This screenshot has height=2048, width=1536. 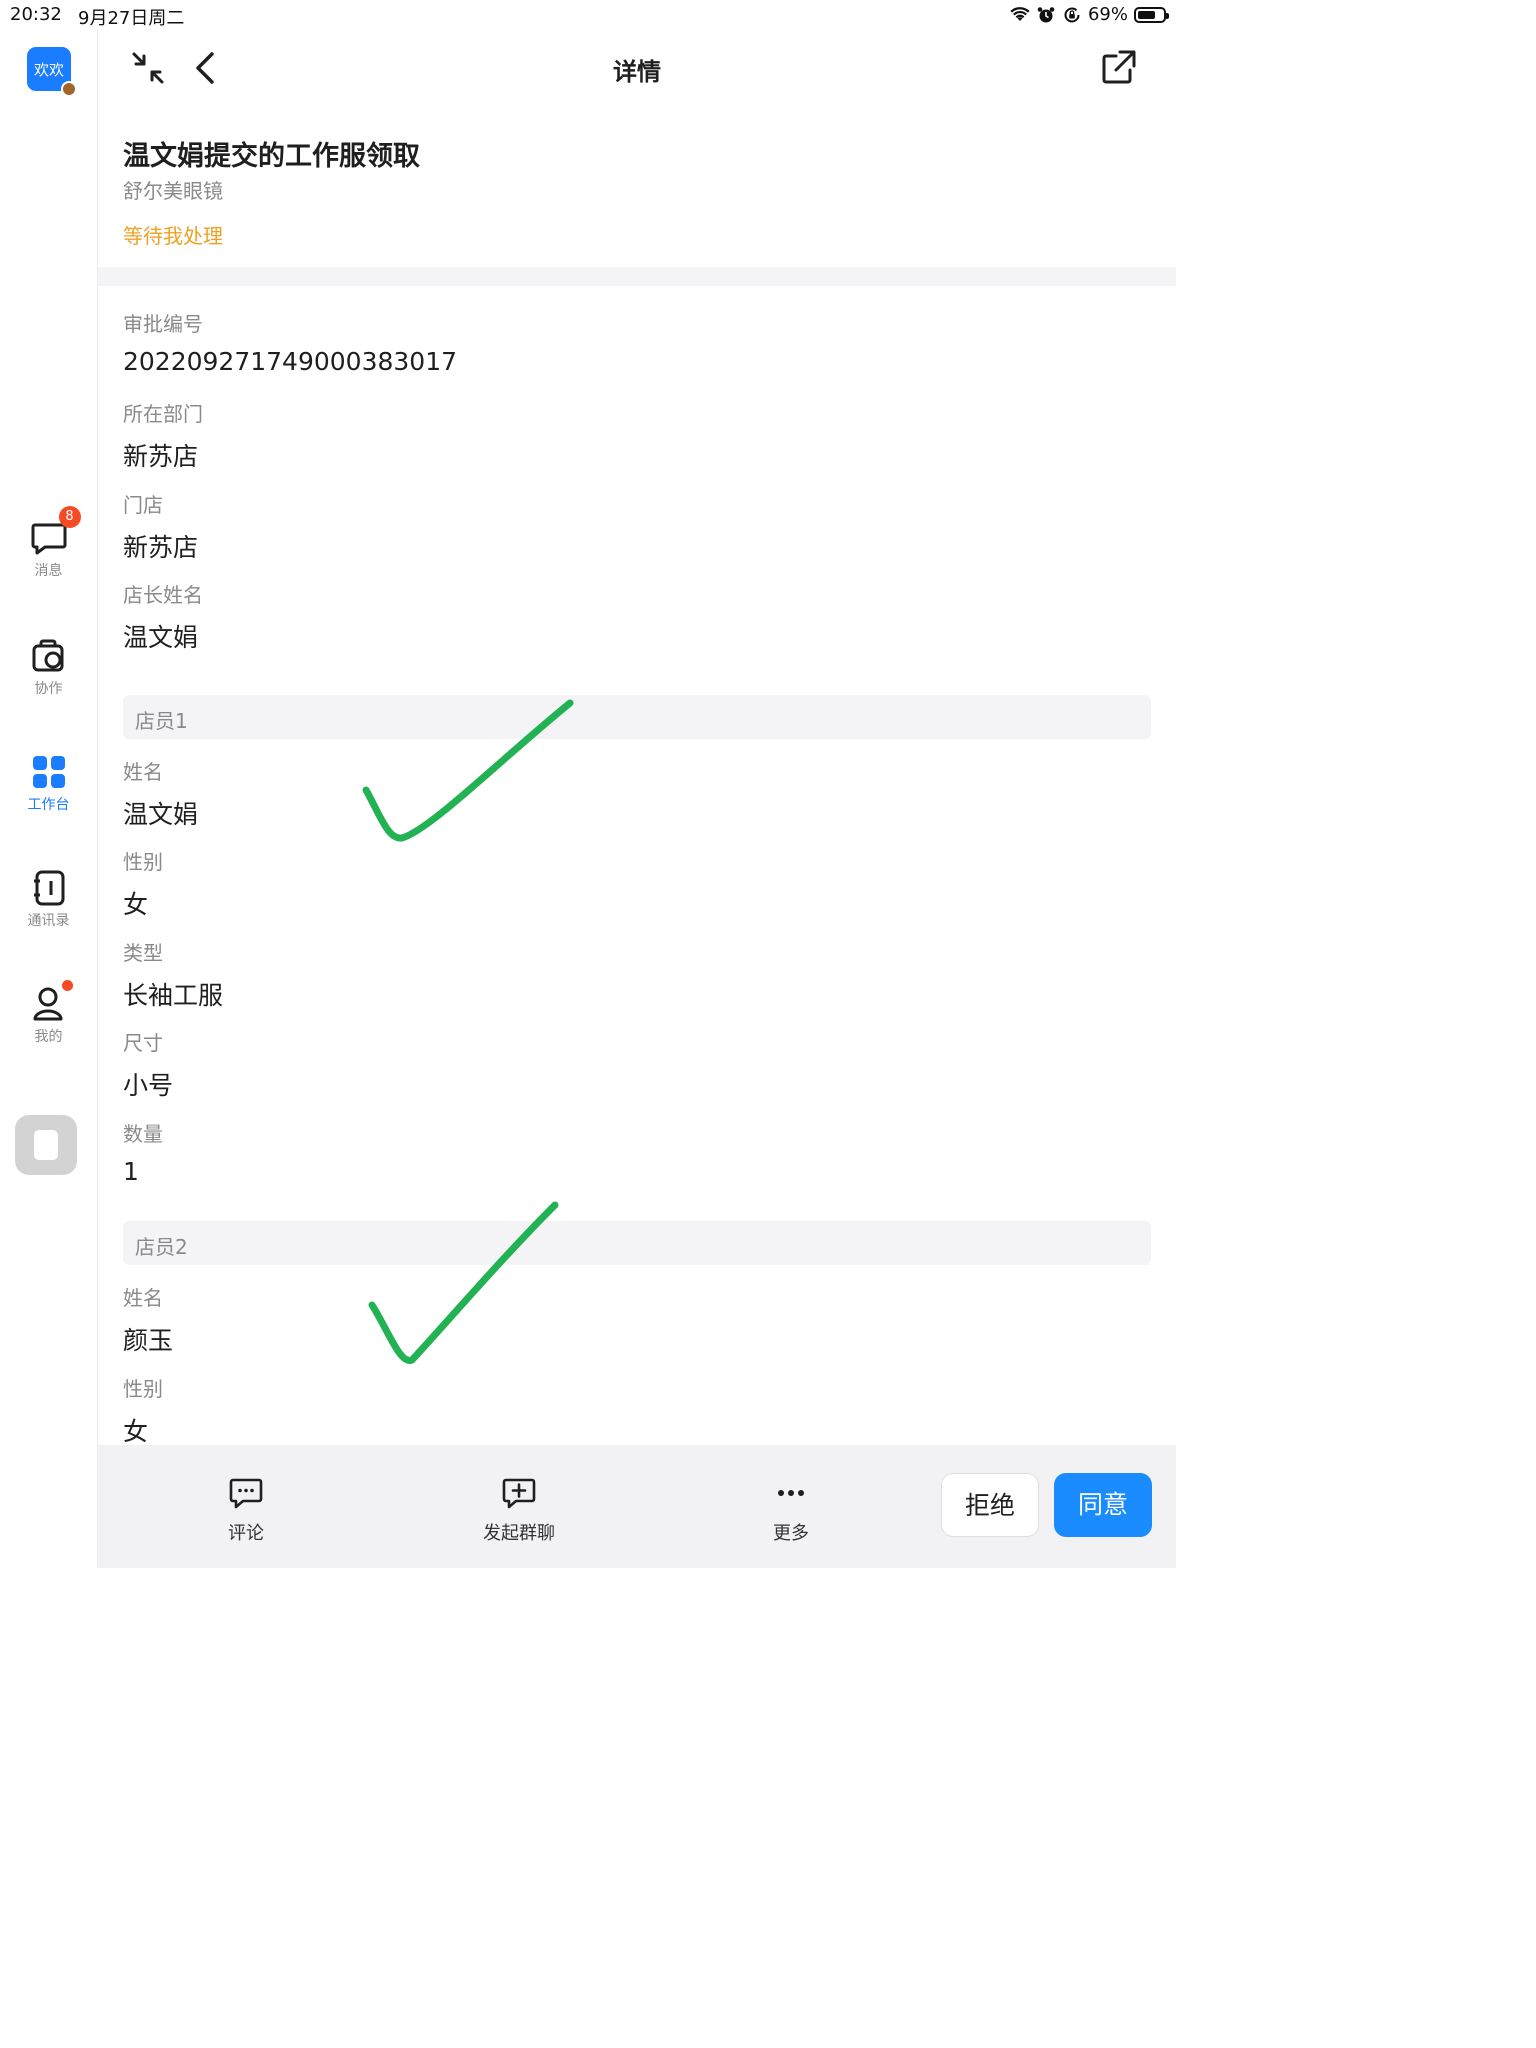 I want to click on sidebar-item-label: 我的, so click(x=48, y=1037).